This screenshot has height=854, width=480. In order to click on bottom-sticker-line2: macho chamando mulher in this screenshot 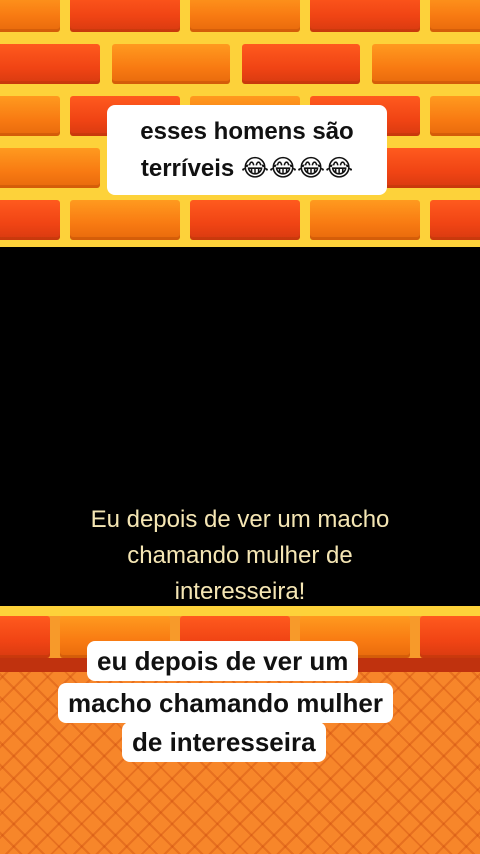, I will do `click(225, 703)`.